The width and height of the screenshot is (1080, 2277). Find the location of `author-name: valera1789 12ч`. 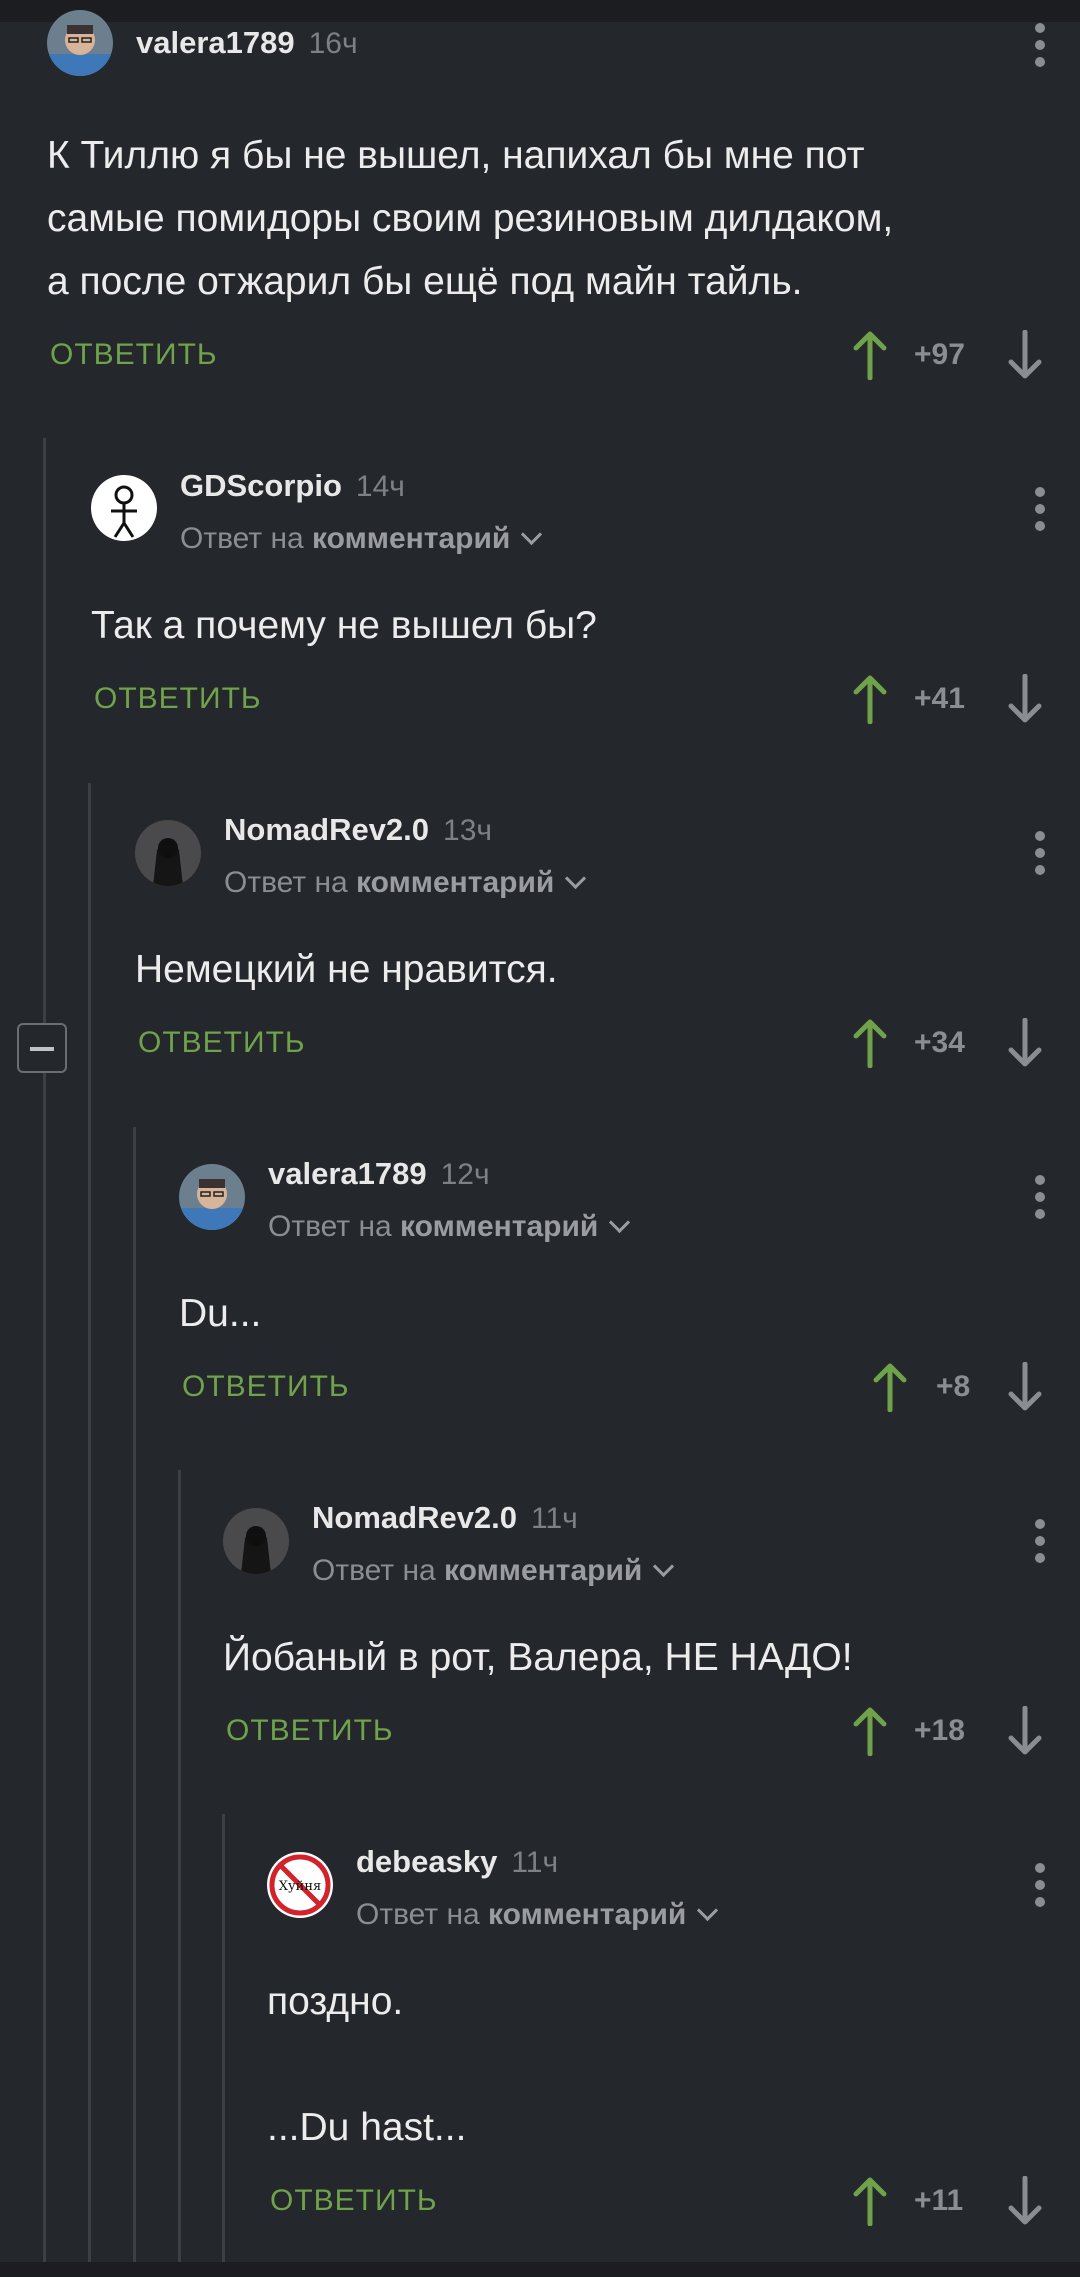

author-name: valera1789 12ч is located at coordinates (379, 1174).